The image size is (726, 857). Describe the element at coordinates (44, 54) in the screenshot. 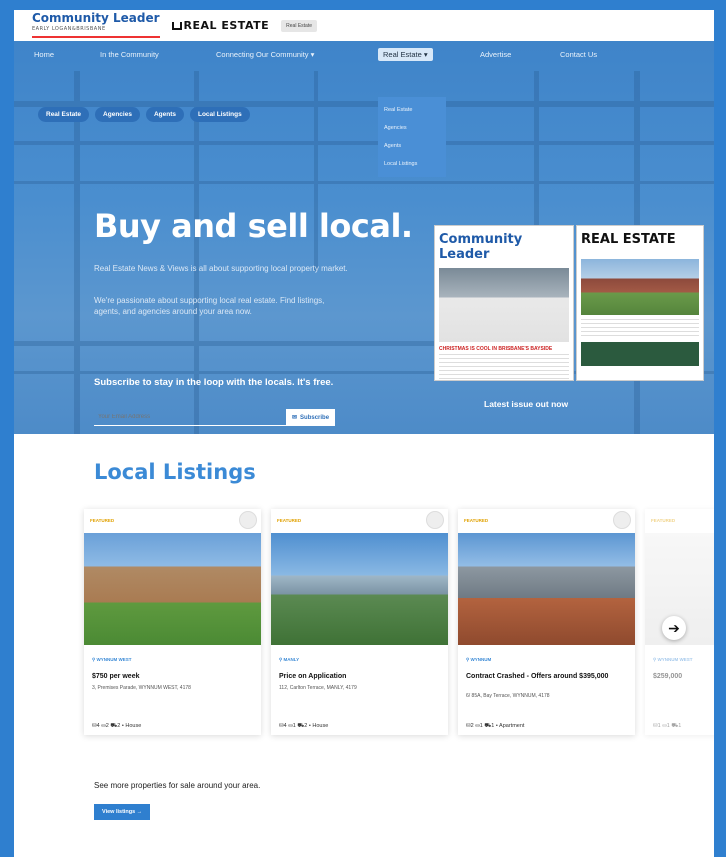

I see `nav-home: Home` at that location.